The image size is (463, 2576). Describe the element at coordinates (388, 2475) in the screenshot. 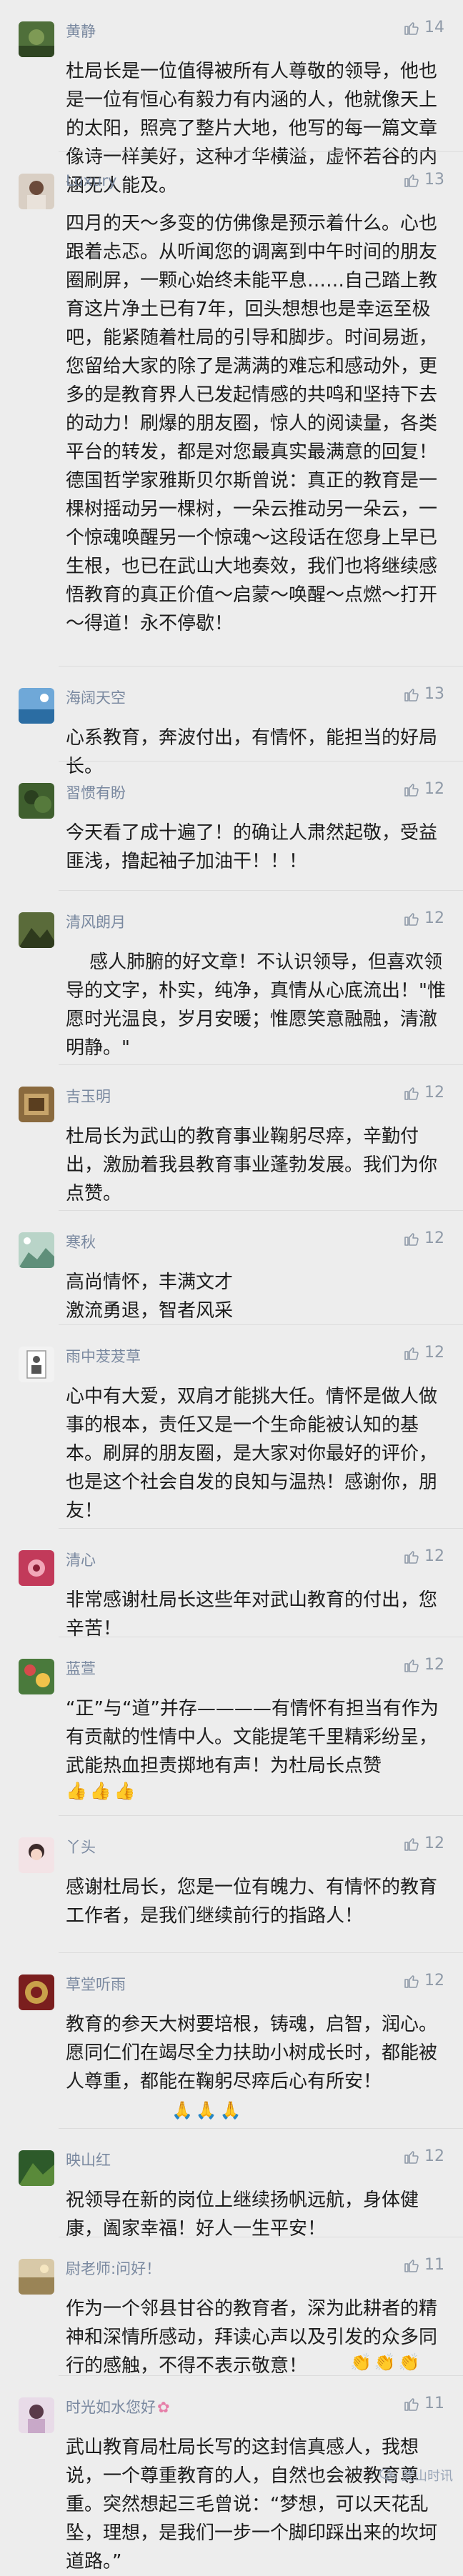

I see `wechat-logo-icon` at that location.